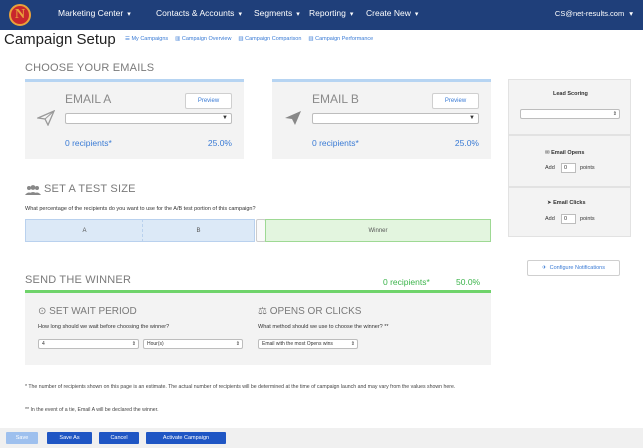 This screenshot has height=448, width=643. Describe the element at coordinates (570, 114) in the screenshot. I see `lead-scoring-select: ⇕` at that location.